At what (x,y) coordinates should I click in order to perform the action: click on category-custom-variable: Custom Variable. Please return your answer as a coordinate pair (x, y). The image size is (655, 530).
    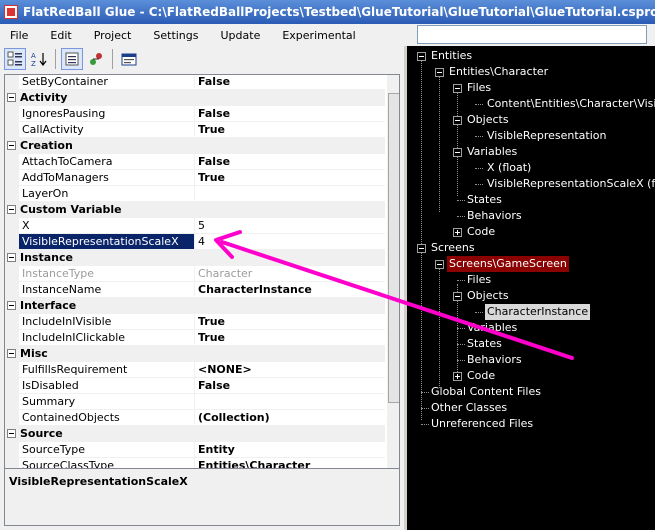
    Looking at the image, I should click on (195, 210).